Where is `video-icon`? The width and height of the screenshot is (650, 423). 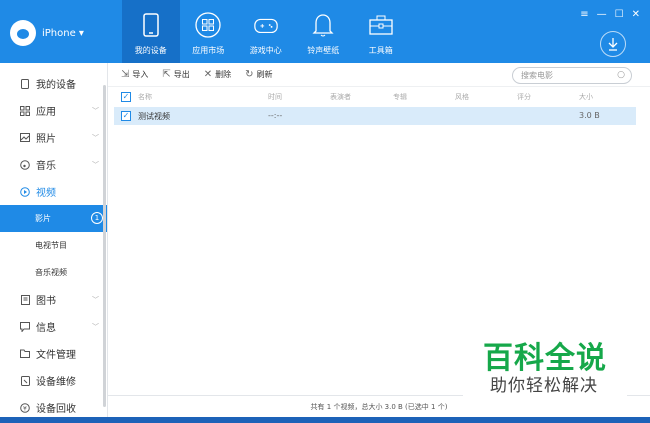 video-icon is located at coordinates (25, 191).